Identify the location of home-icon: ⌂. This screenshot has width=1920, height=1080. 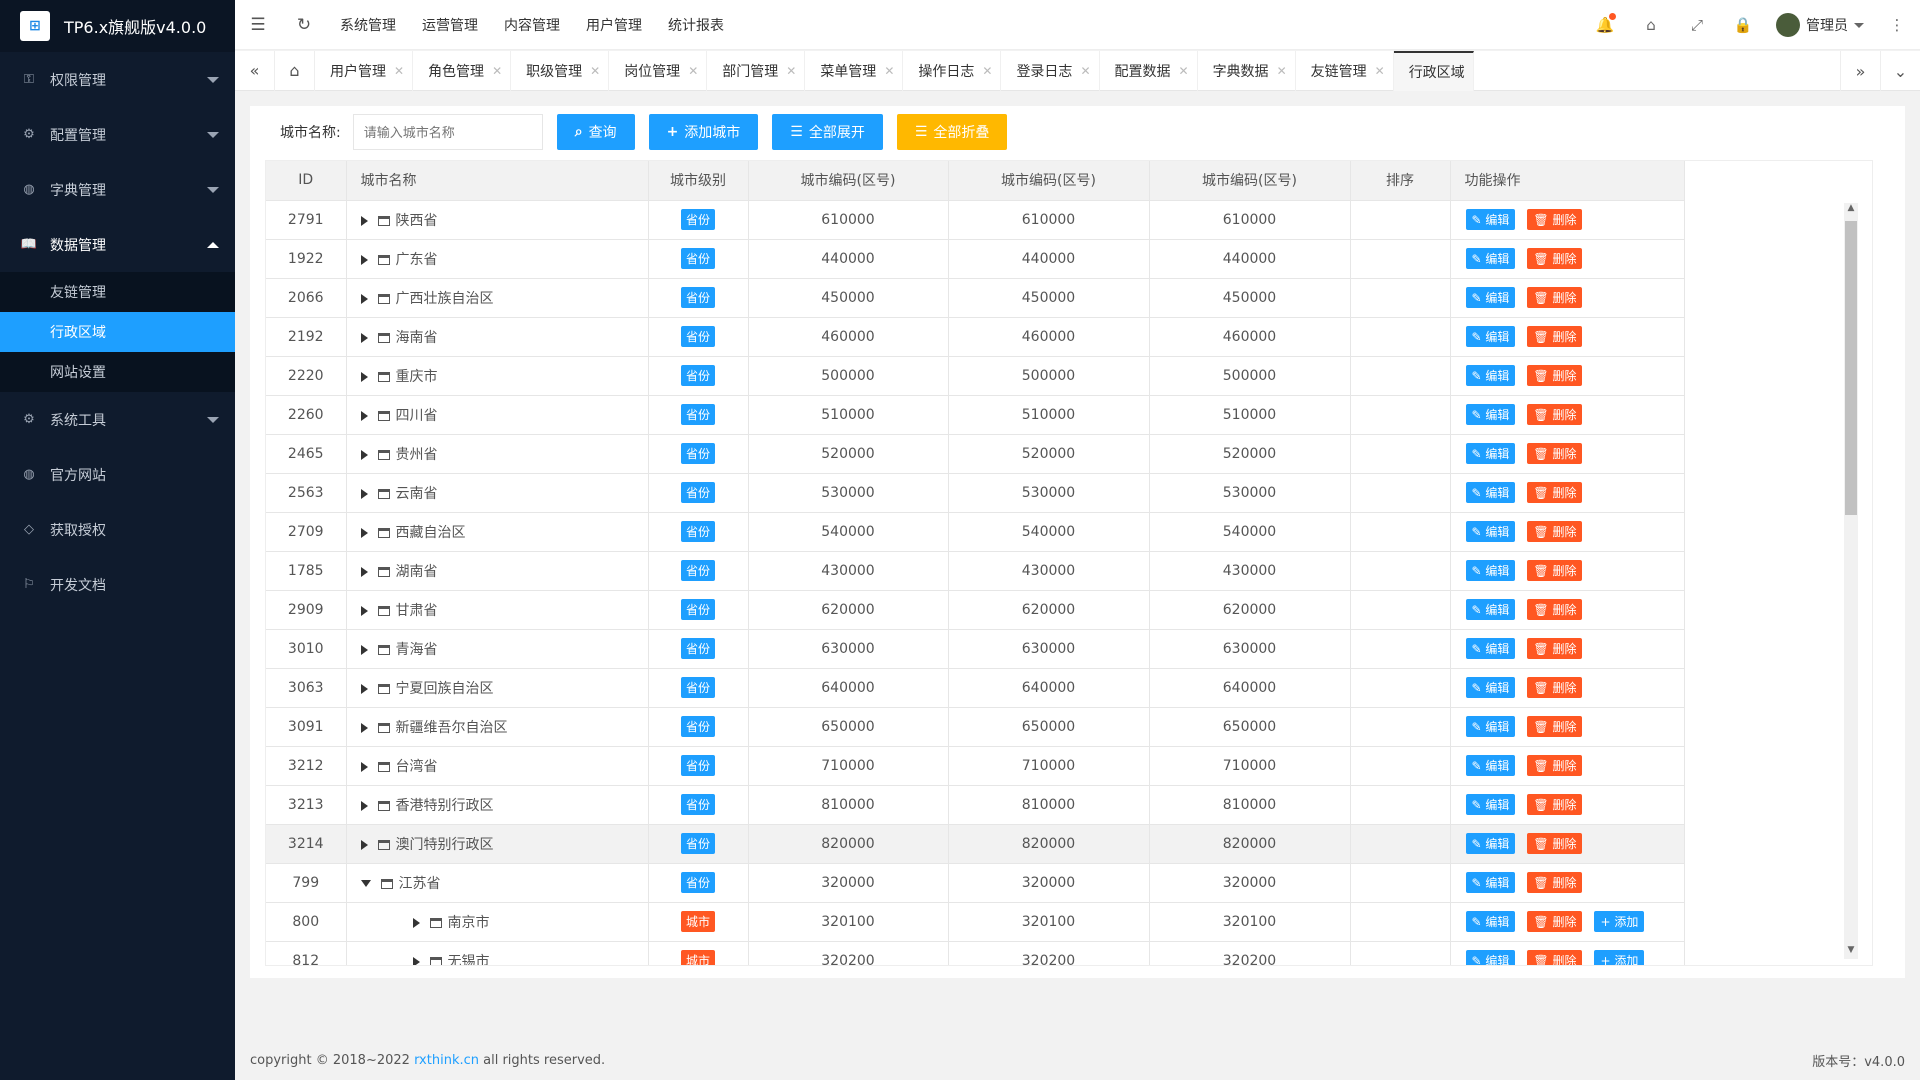
(295, 70).